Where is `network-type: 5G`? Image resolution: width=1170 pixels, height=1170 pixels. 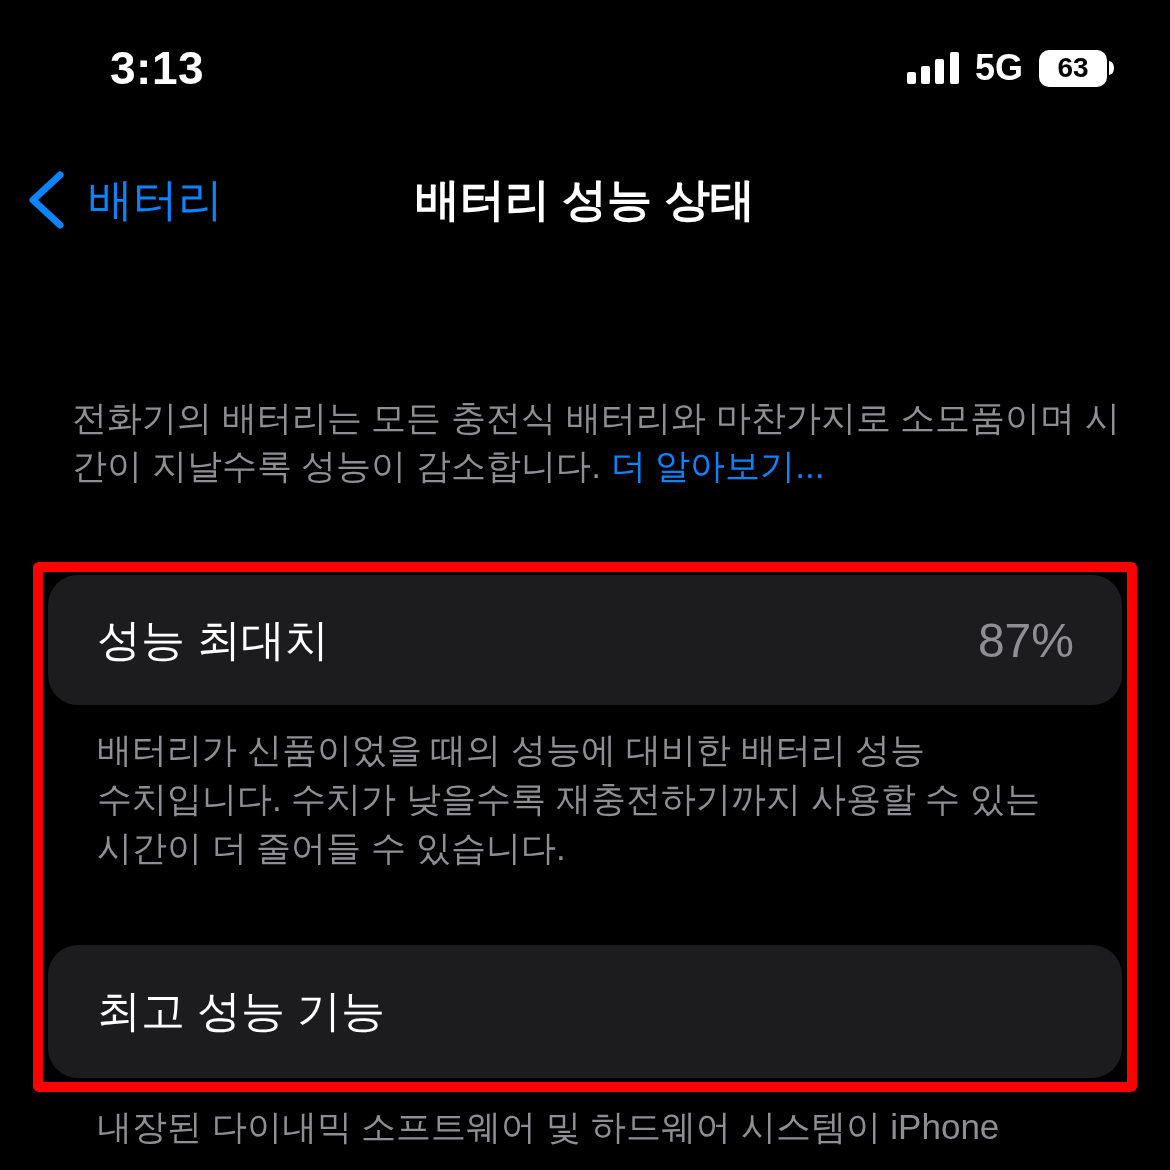 network-type: 5G is located at coordinates (998, 68).